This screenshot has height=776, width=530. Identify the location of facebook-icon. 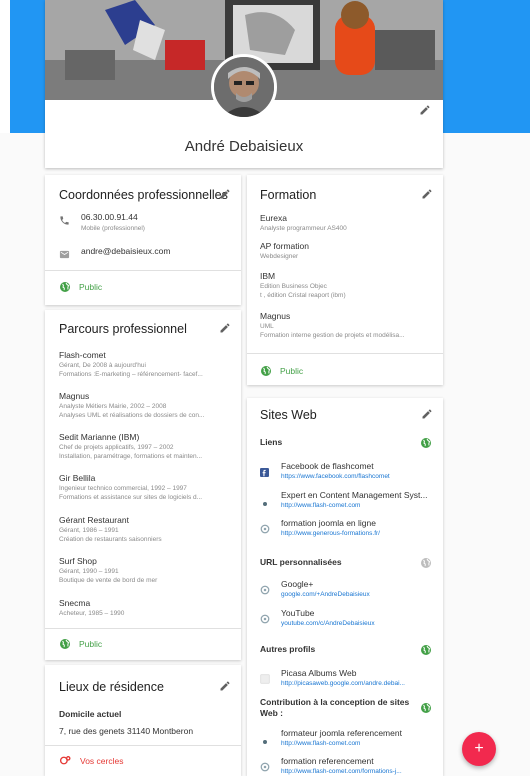
(264, 473).